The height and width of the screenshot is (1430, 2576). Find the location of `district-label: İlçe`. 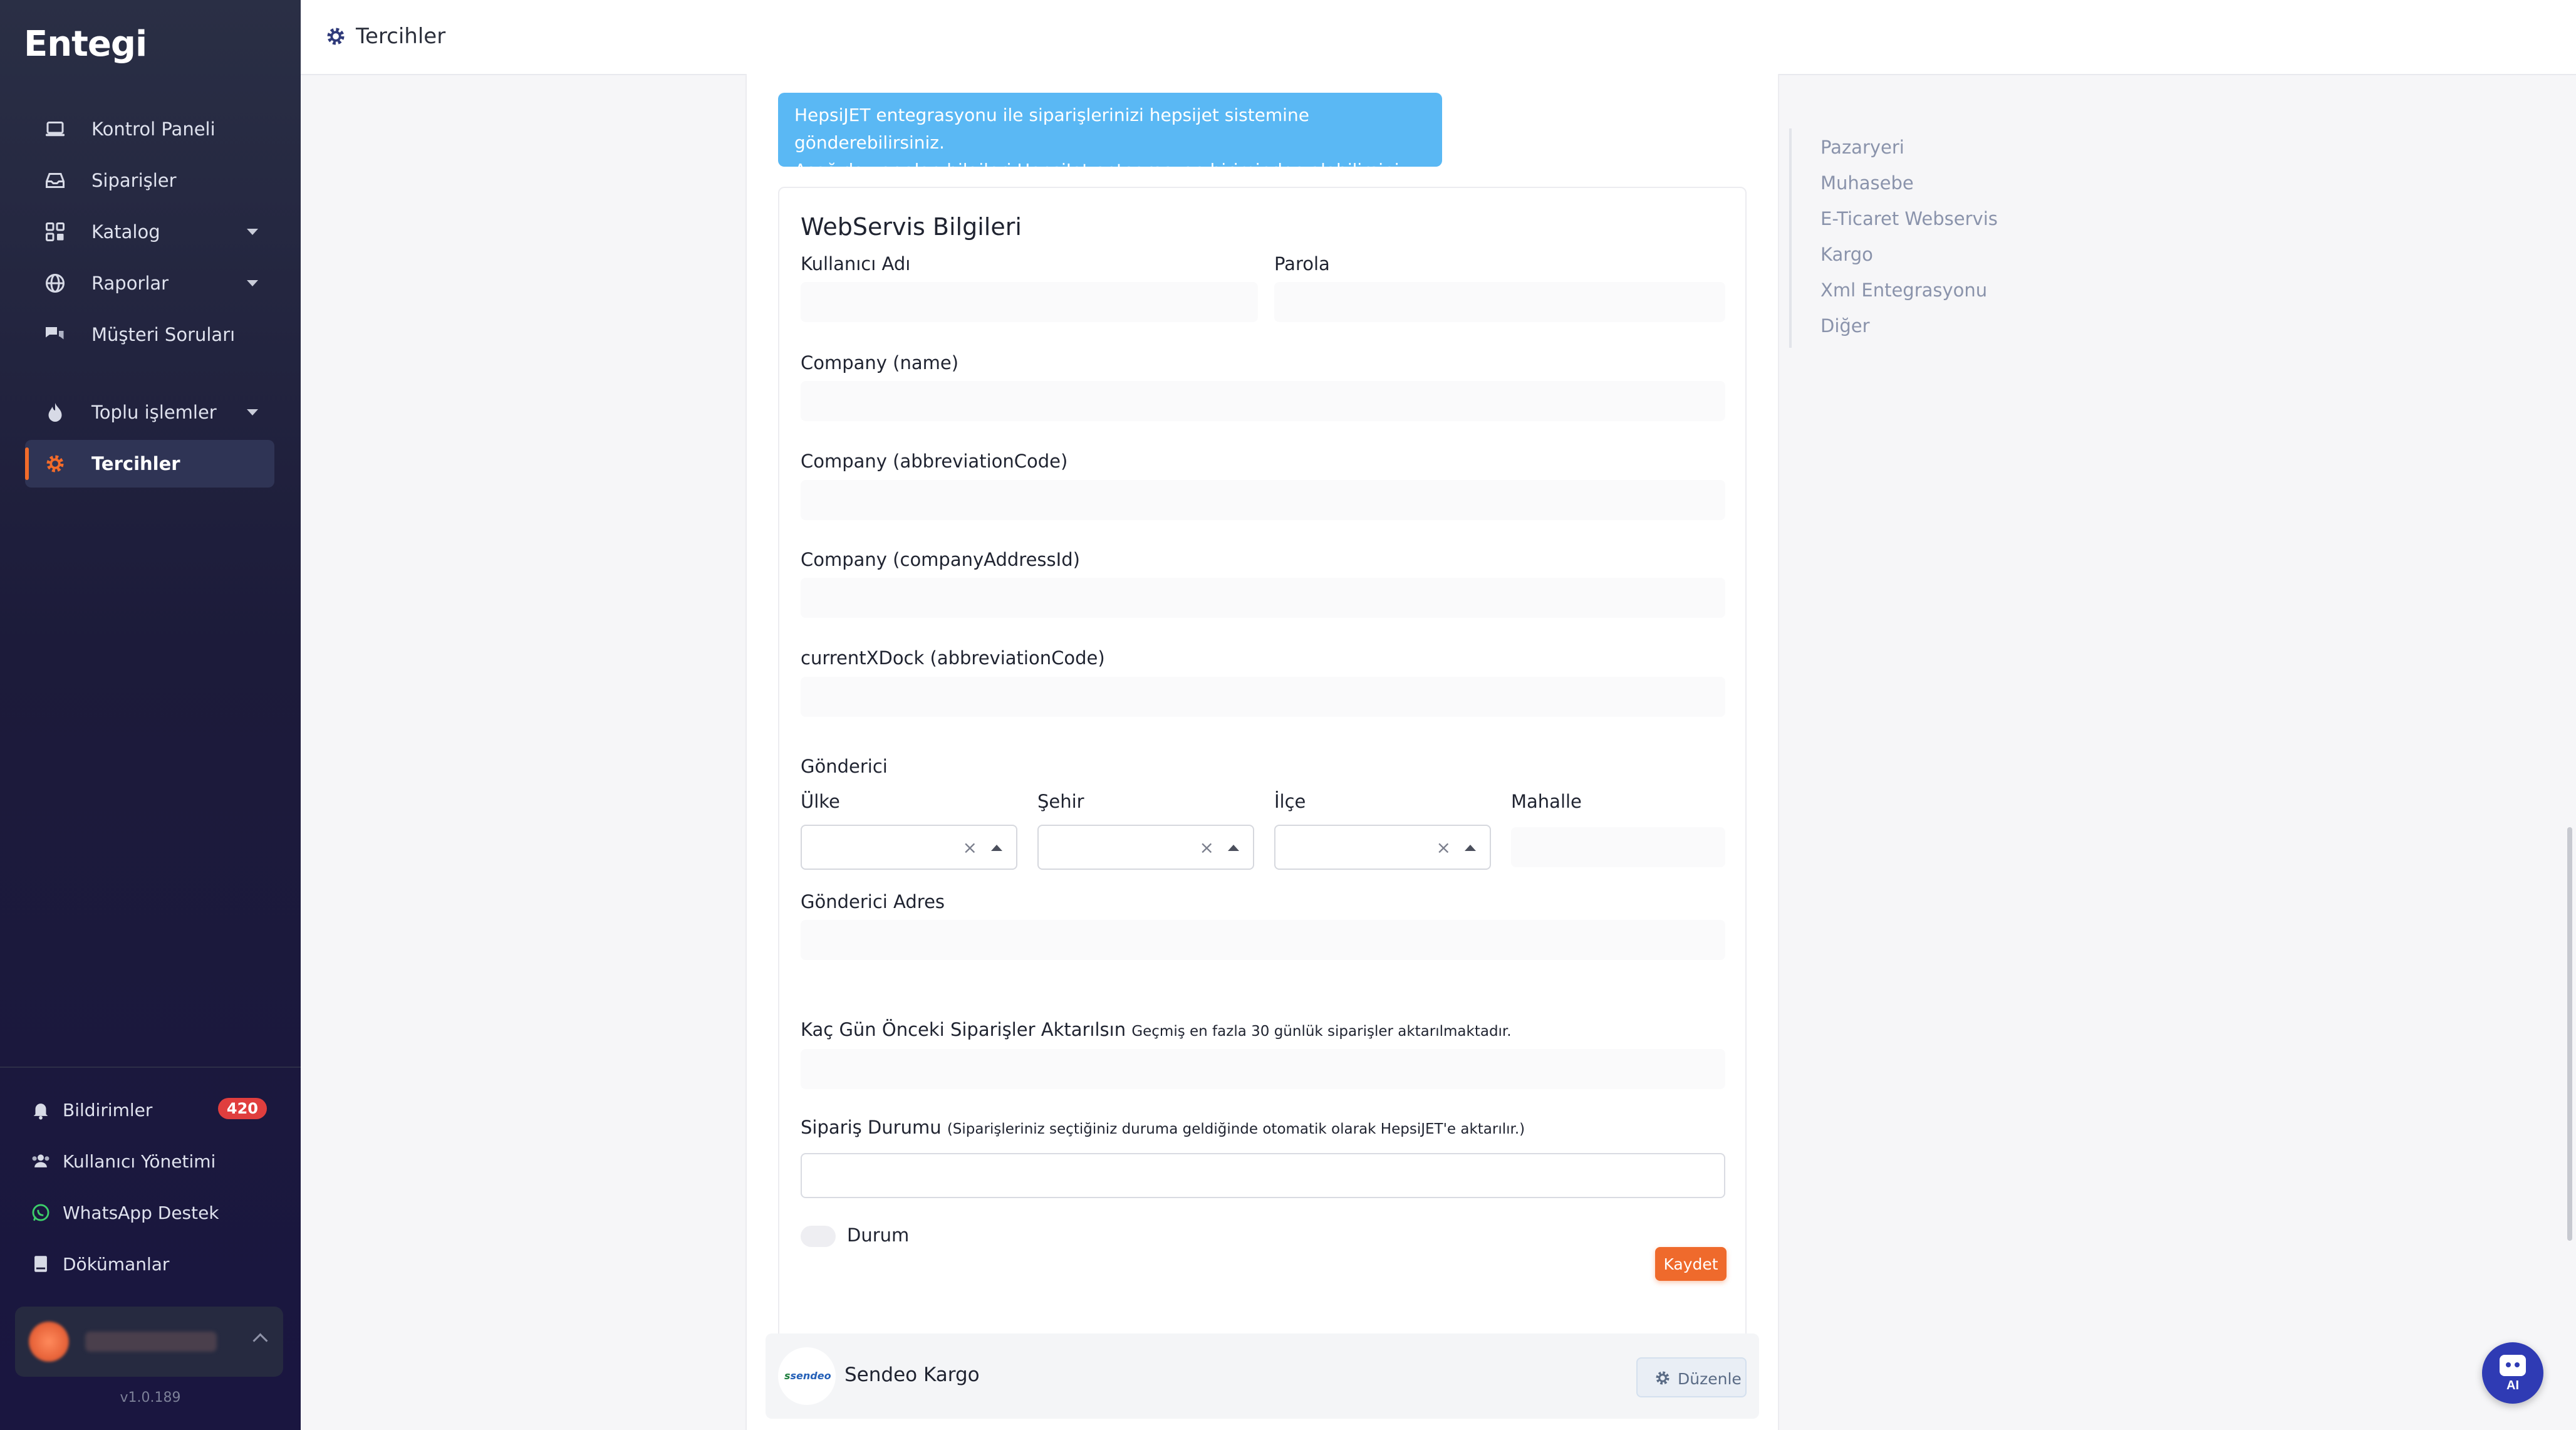

district-label: İlçe is located at coordinates (1290, 801).